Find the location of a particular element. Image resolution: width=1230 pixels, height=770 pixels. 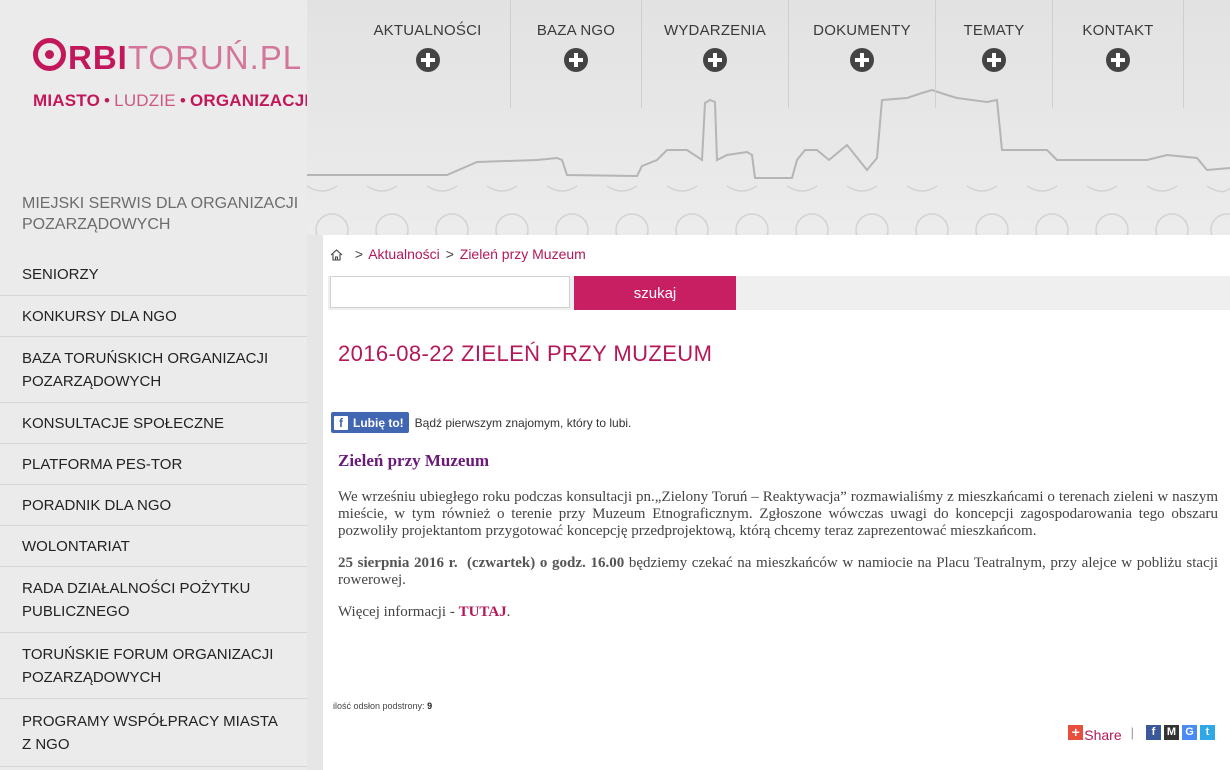

nav-item-aktualnosci: AKTUALNOŚCI is located at coordinates (428, 54).